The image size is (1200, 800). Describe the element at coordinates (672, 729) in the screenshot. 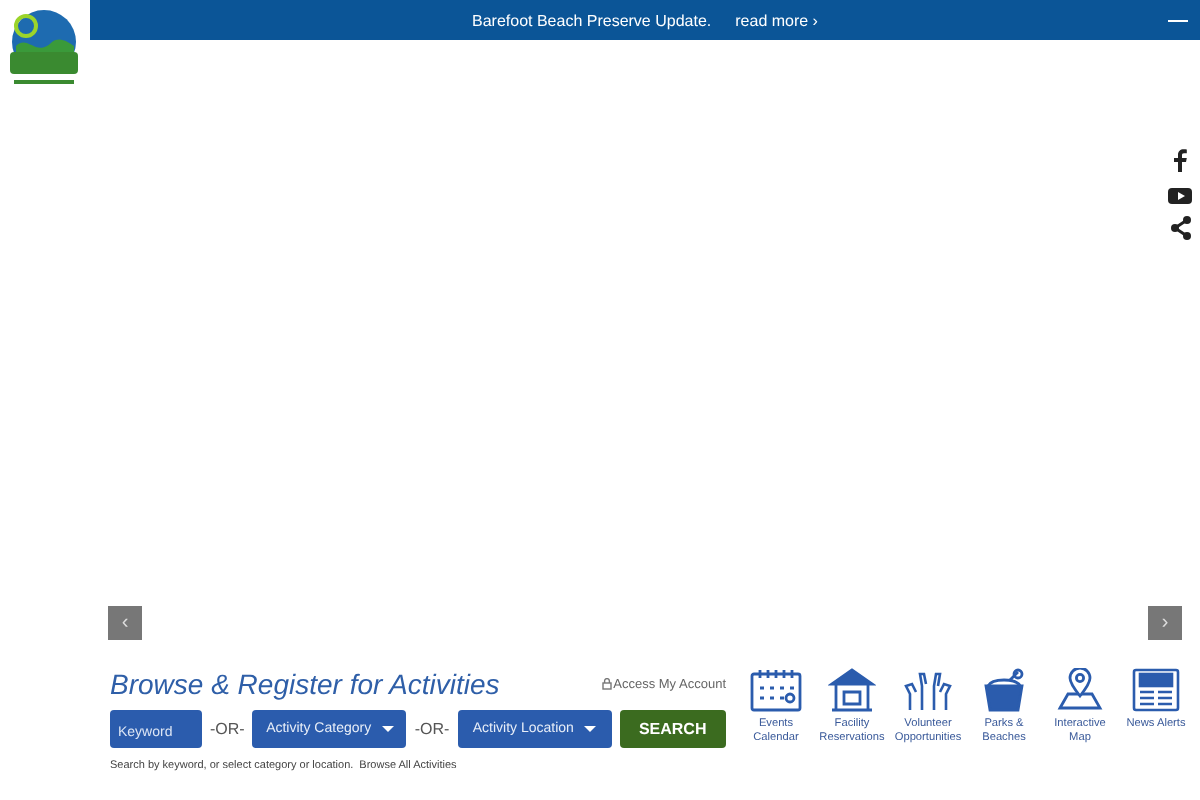

I see `search-button: SEARCH` at that location.